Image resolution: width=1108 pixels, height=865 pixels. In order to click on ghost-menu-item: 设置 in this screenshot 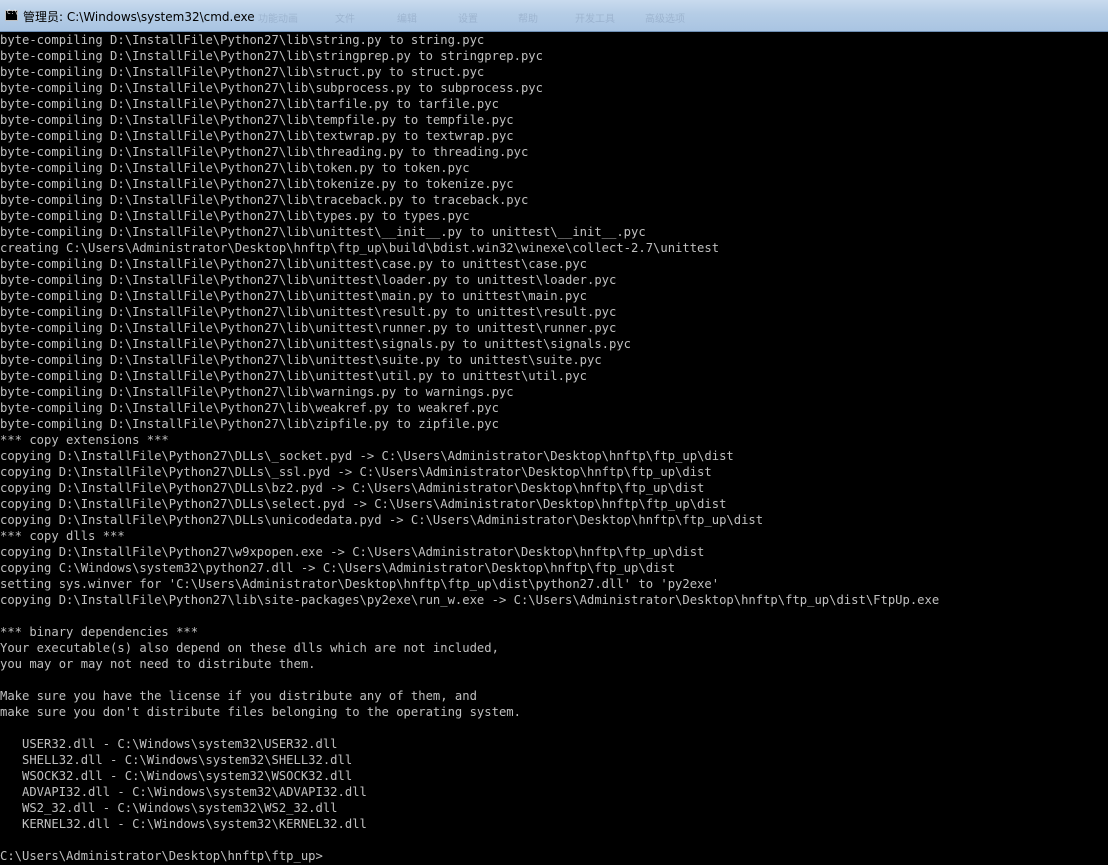, I will do `click(468, 19)`.